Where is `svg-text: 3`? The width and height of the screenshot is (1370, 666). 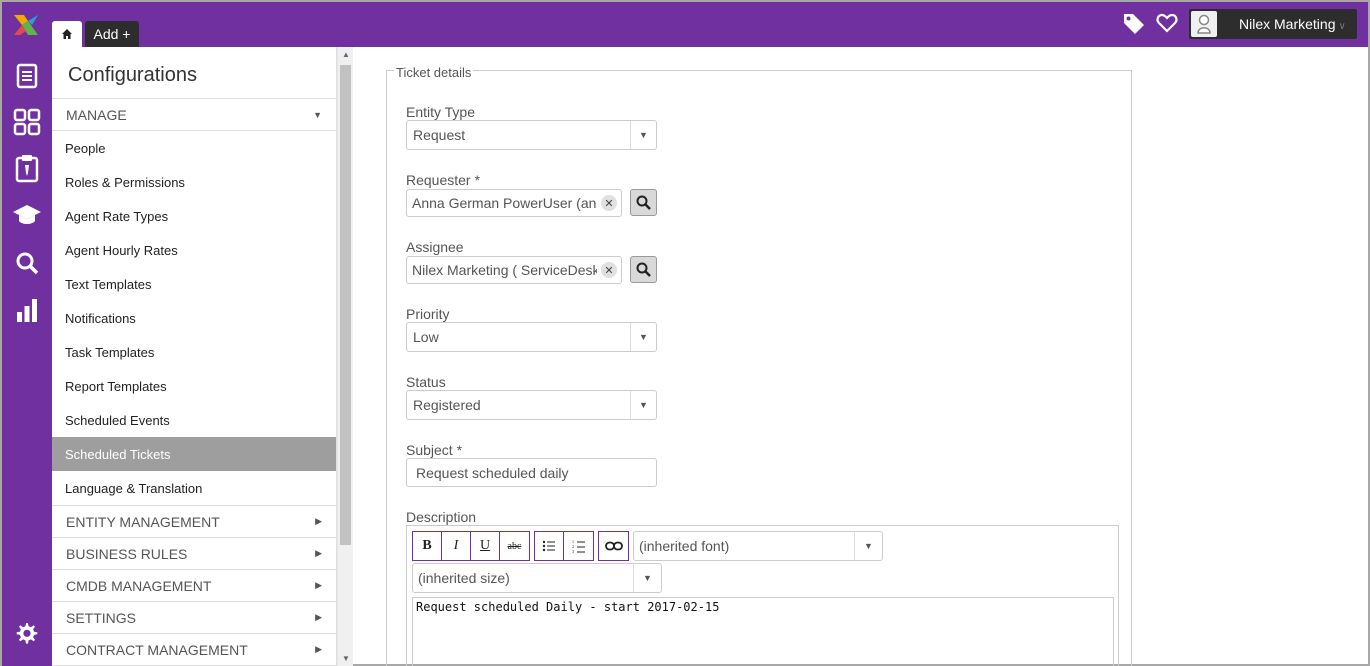
svg-text: 3 is located at coordinates (573, 551).